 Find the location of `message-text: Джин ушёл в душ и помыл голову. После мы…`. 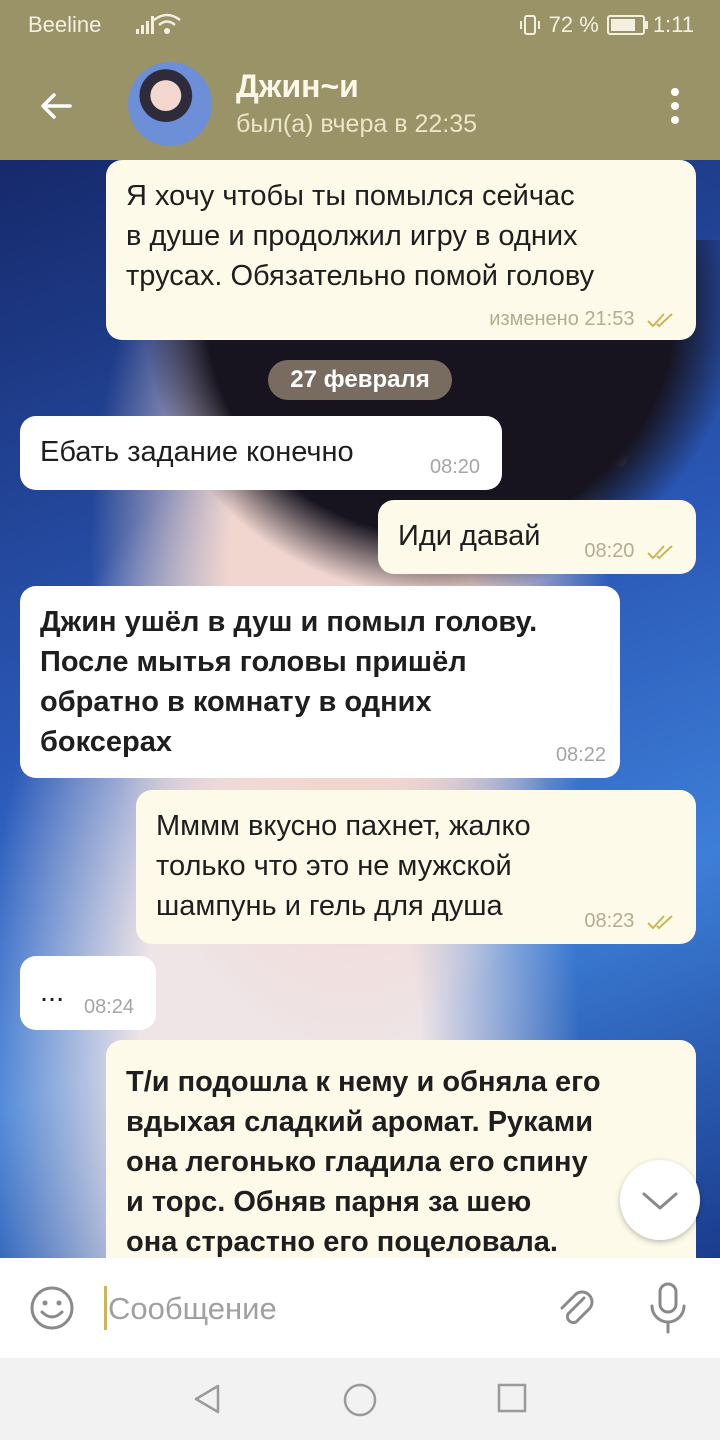

message-text: Джин ушёл в душ и помыл голову. После мы… is located at coordinates (289, 682).